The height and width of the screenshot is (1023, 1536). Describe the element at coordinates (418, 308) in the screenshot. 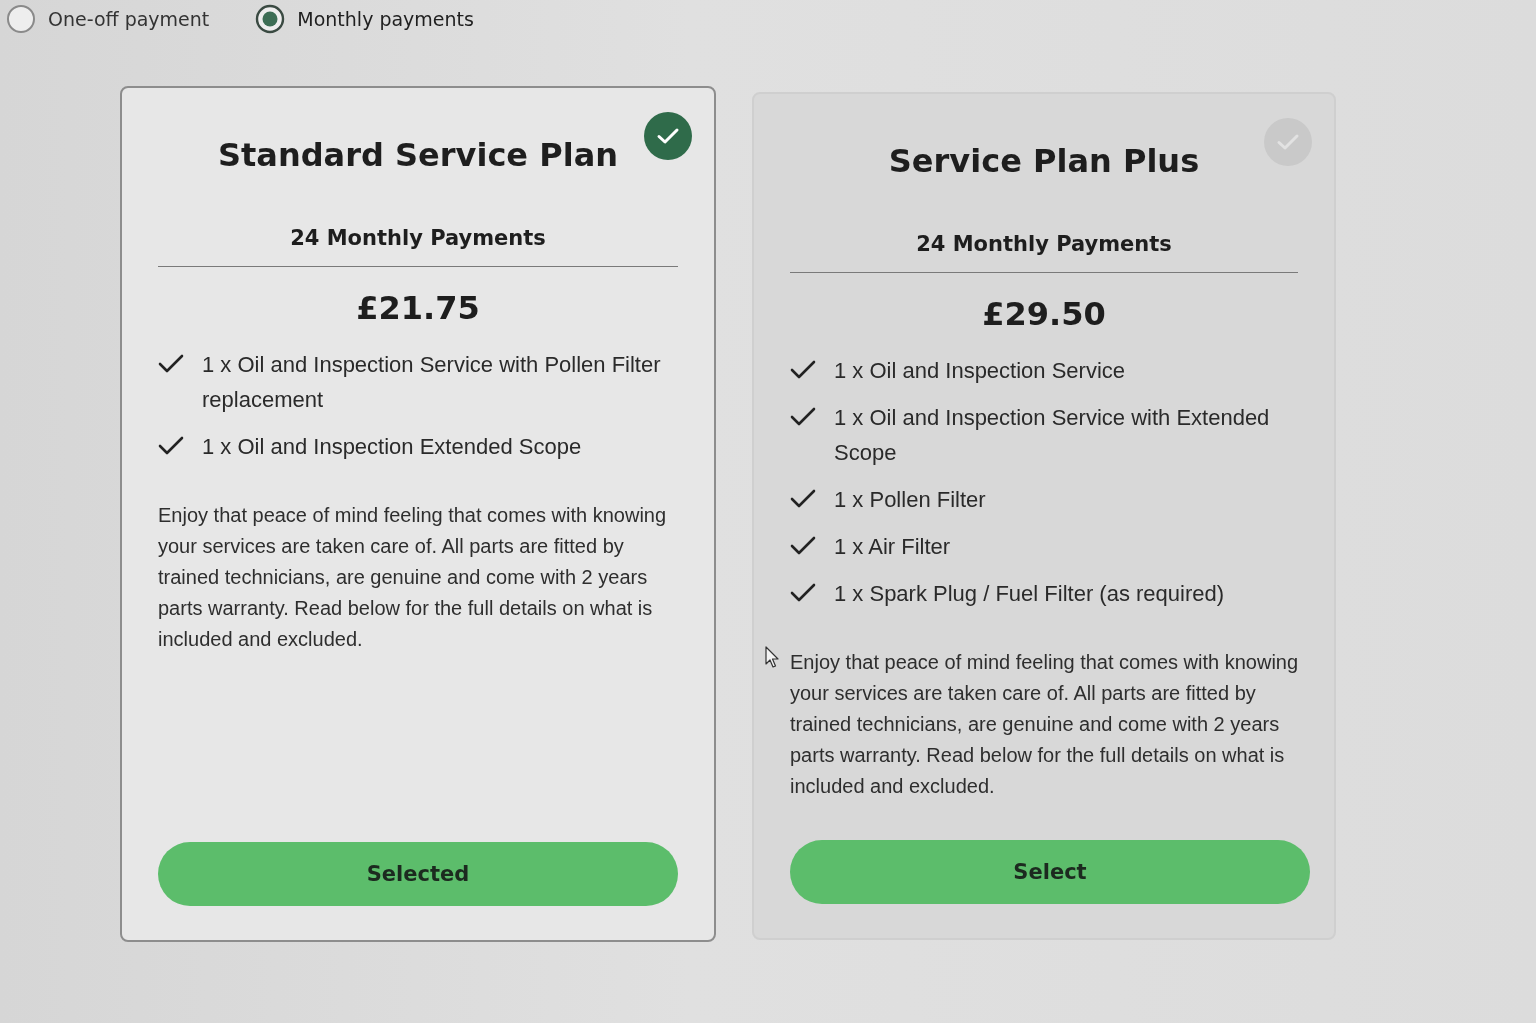

I see `plan-price: £21.75` at that location.